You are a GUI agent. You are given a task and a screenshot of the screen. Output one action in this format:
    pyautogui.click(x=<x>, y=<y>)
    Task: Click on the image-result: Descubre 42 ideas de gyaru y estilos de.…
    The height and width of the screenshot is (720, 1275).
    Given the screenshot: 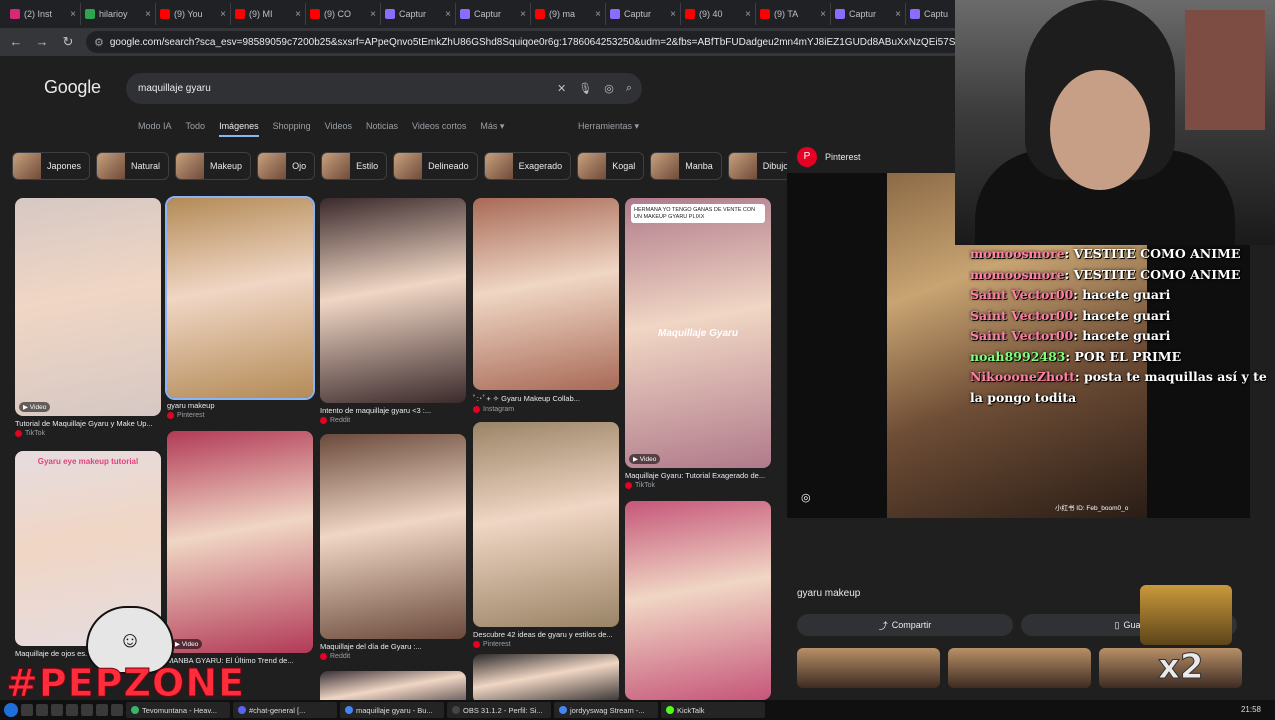 What is the action you would take?
    pyautogui.click(x=546, y=535)
    